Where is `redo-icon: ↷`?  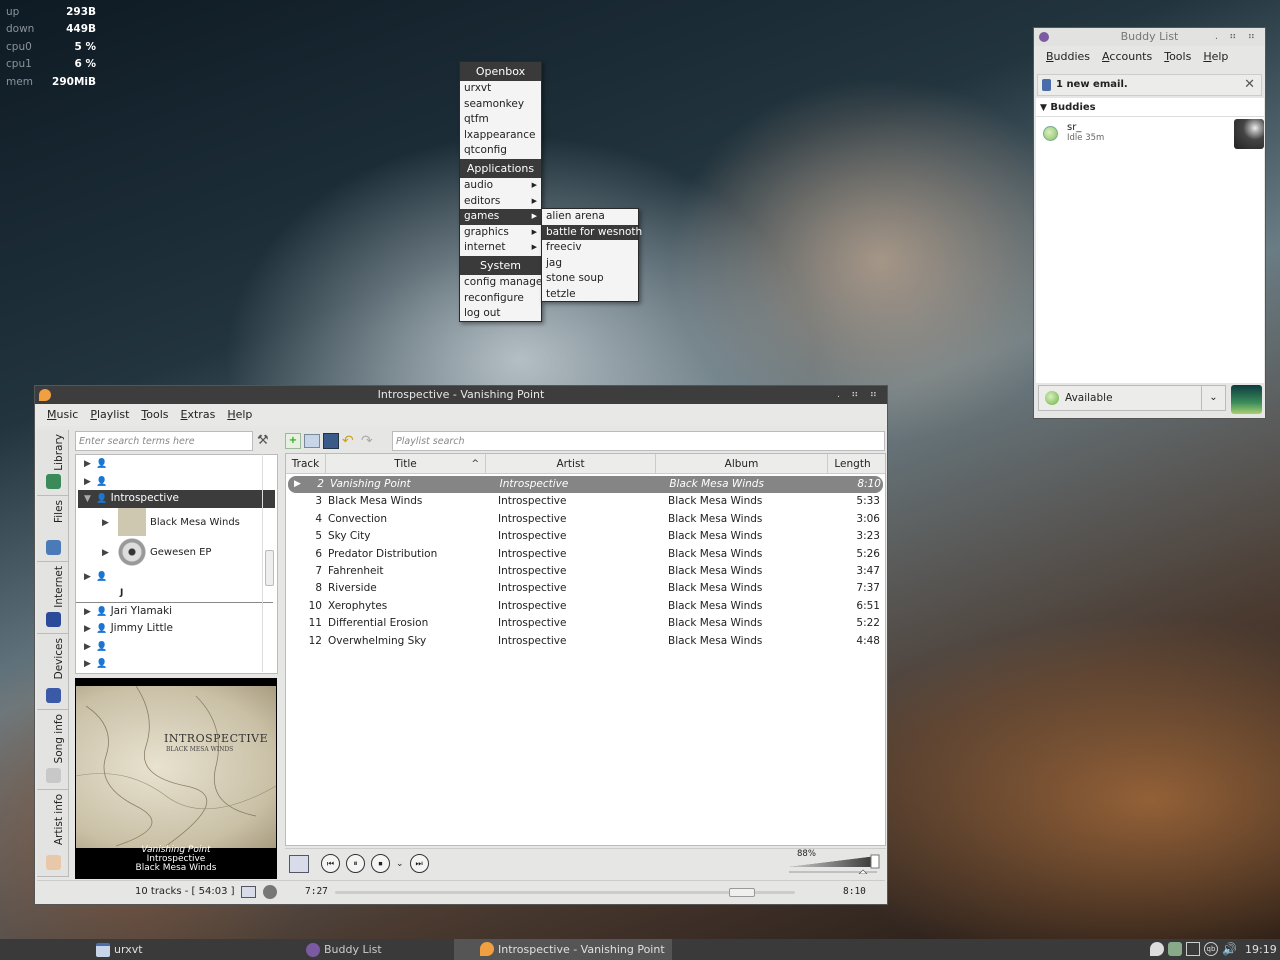
redo-icon: ↷ is located at coordinates (369, 441).